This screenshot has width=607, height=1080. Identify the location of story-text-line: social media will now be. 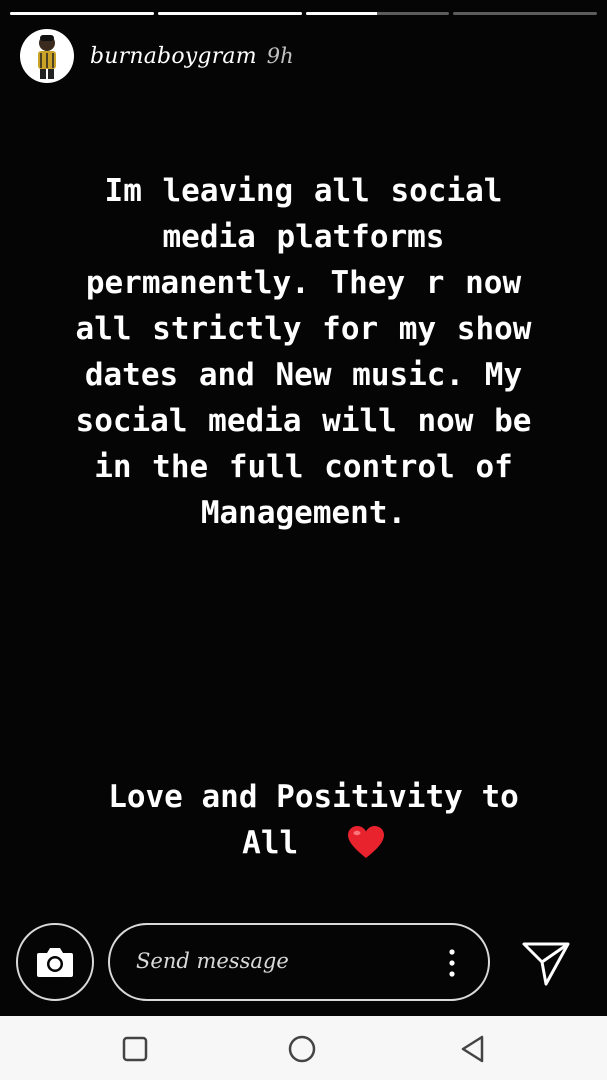
(303, 421).